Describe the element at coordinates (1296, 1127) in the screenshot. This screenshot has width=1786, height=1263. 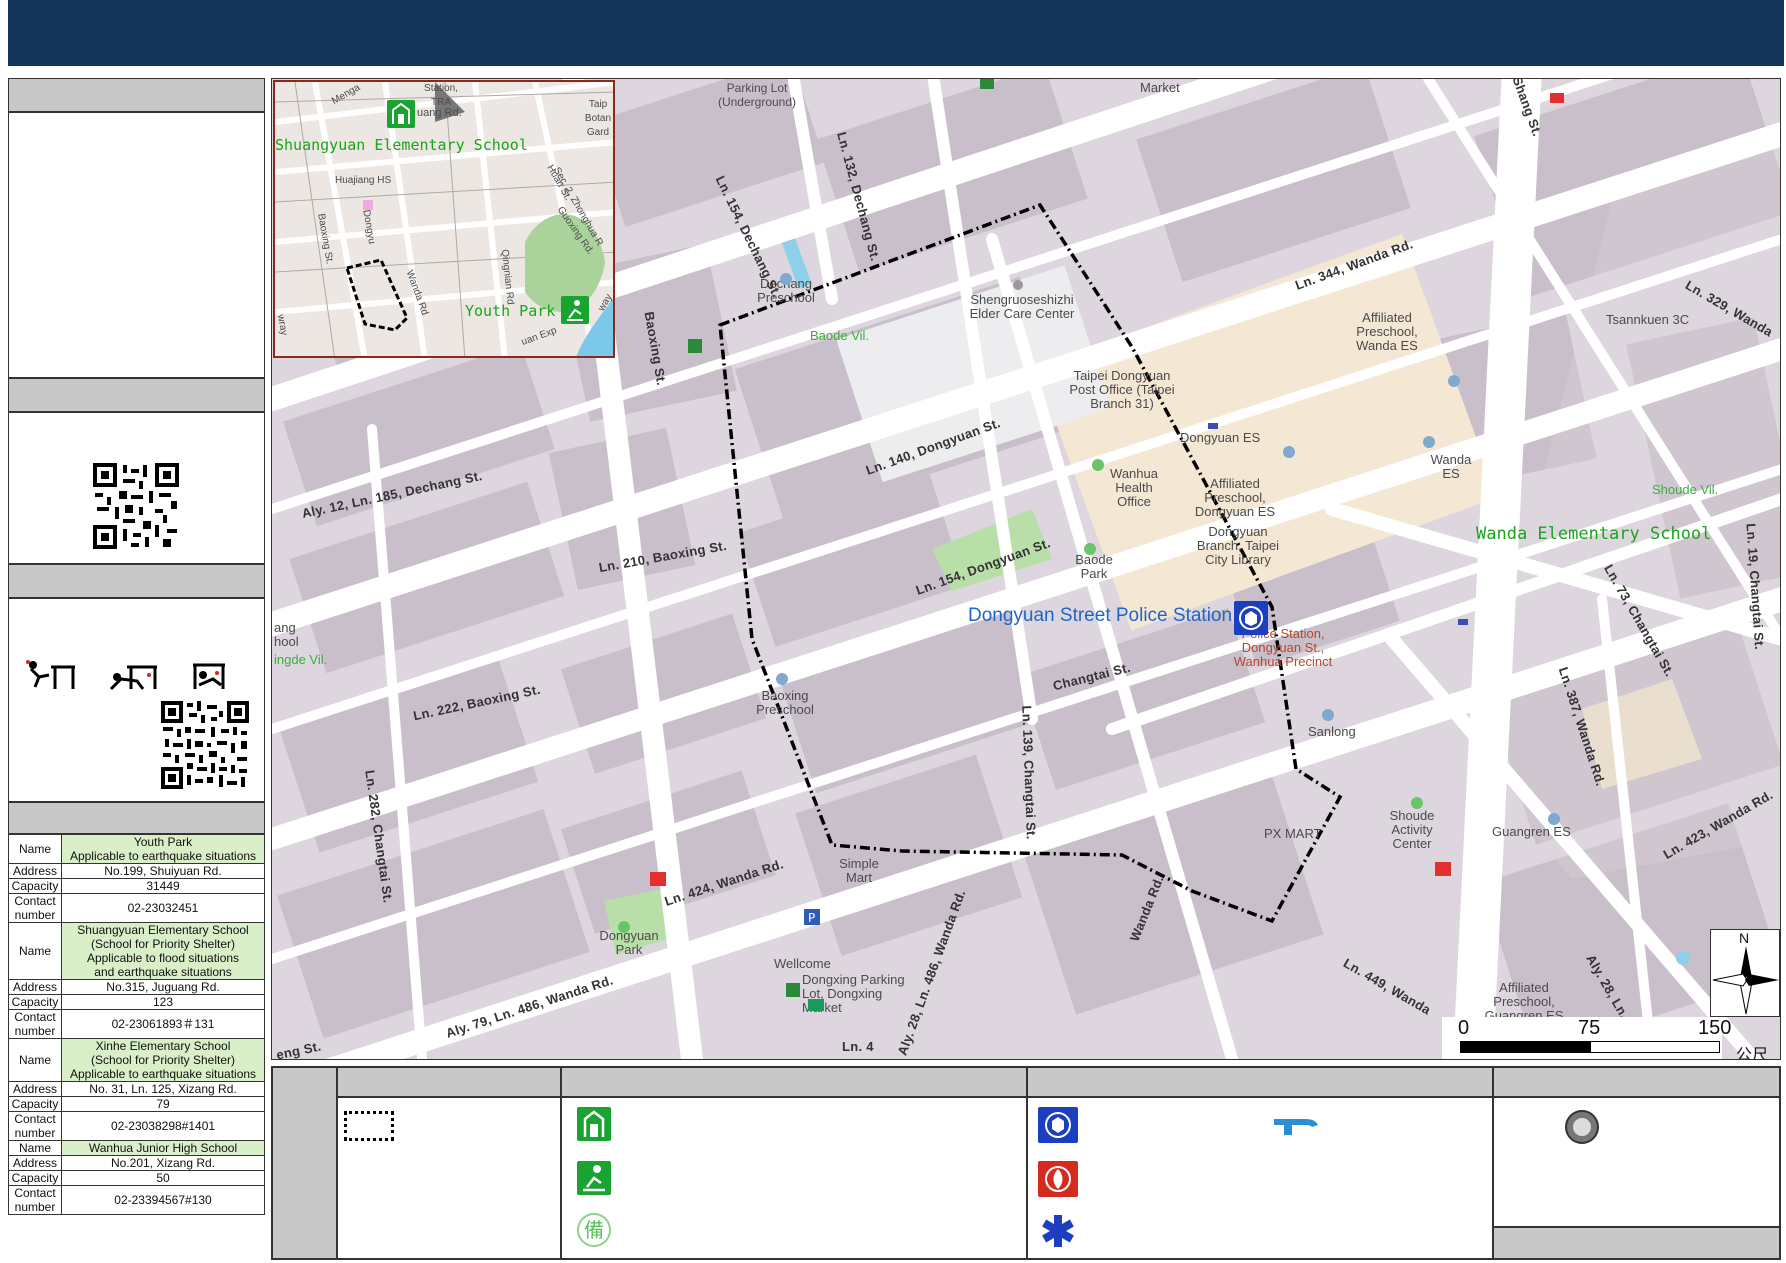
I see `water-supply-icon` at that location.